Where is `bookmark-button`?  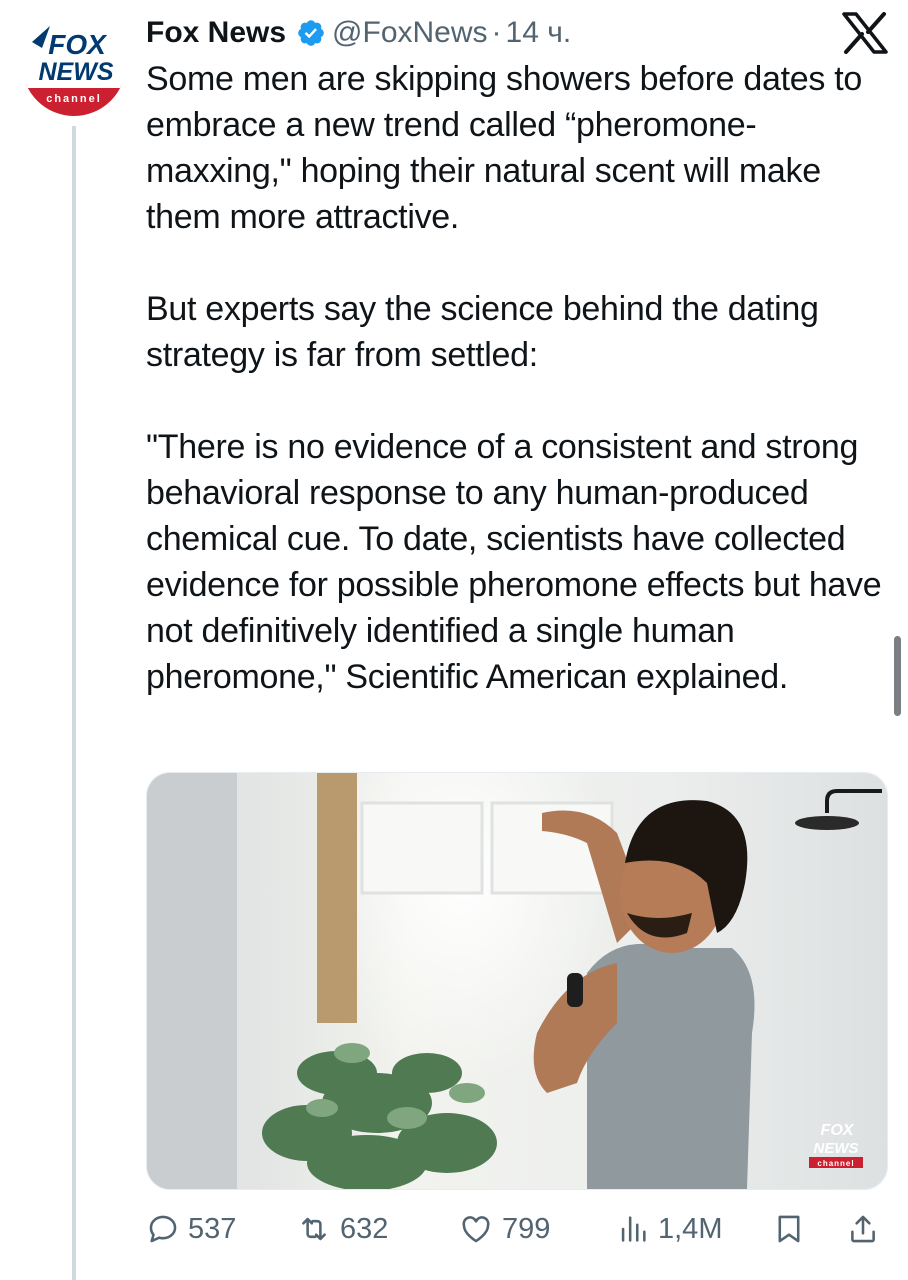 bookmark-button is located at coordinates (789, 1229).